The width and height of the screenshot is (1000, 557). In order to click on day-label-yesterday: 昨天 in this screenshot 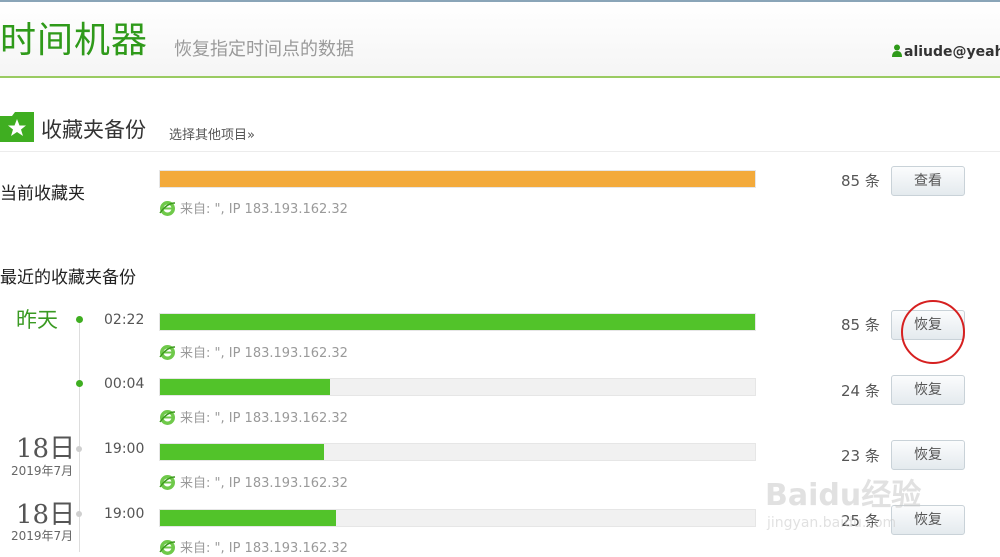, I will do `click(37, 320)`.